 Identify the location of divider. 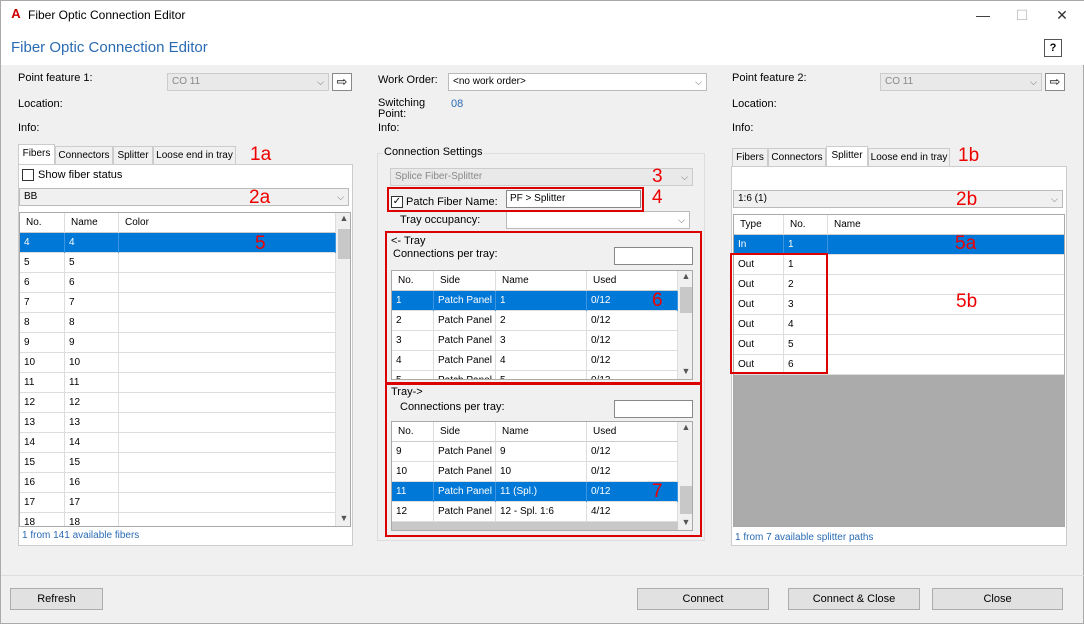
(542, 575).